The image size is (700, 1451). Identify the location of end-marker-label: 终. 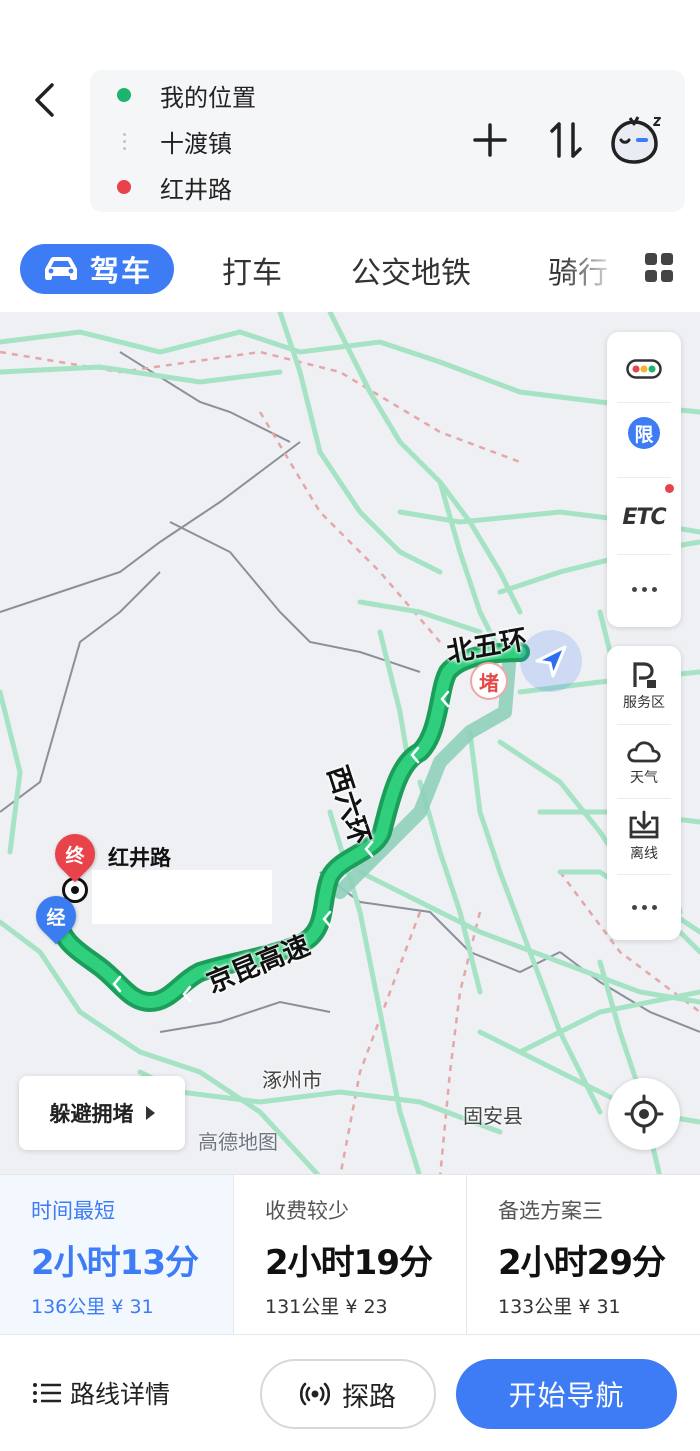
(75, 855).